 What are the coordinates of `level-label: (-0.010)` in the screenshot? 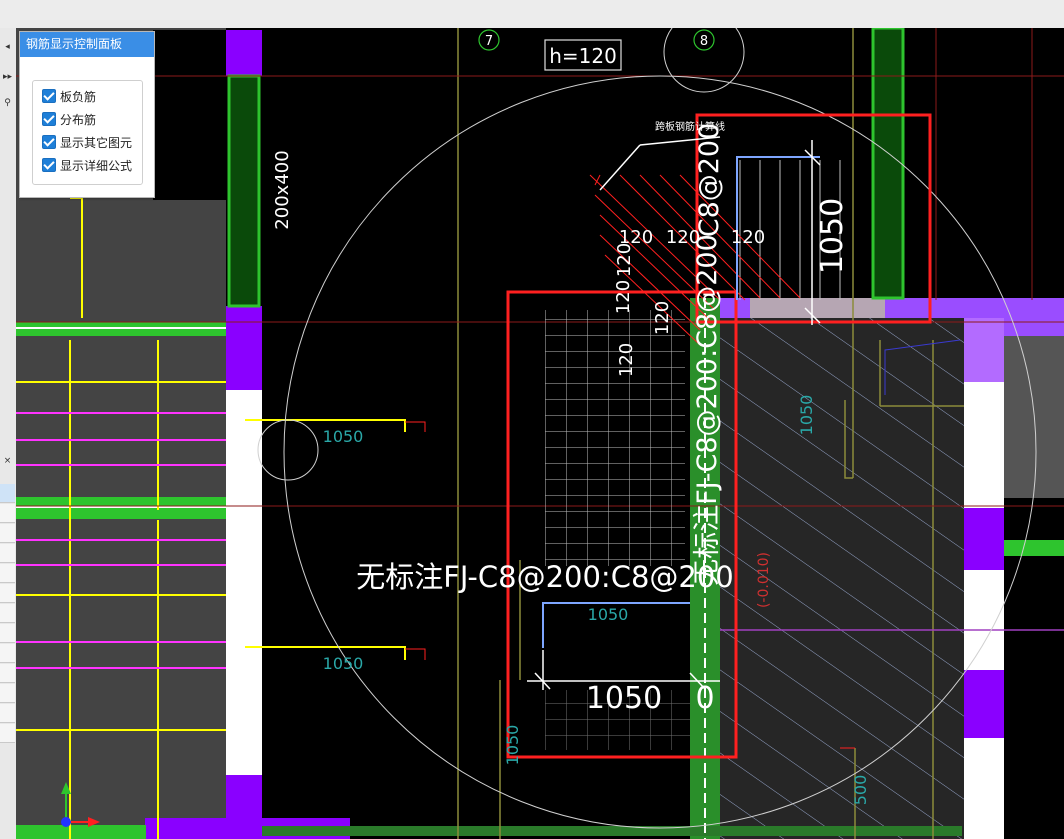 It's located at (764, 580).